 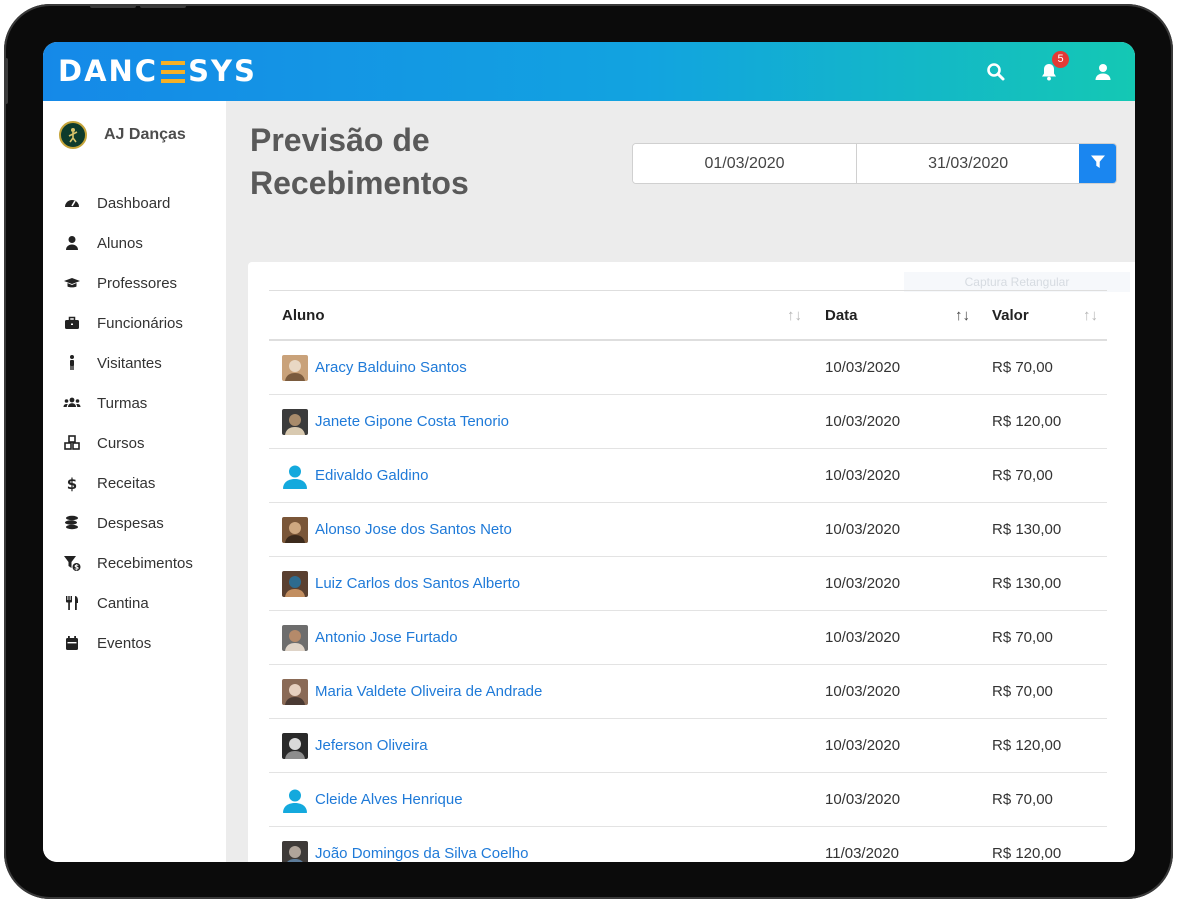 What do you see at coordinates (996, 72) in the screenshot?
I see `search-icon` at bounding box center [996, 72].